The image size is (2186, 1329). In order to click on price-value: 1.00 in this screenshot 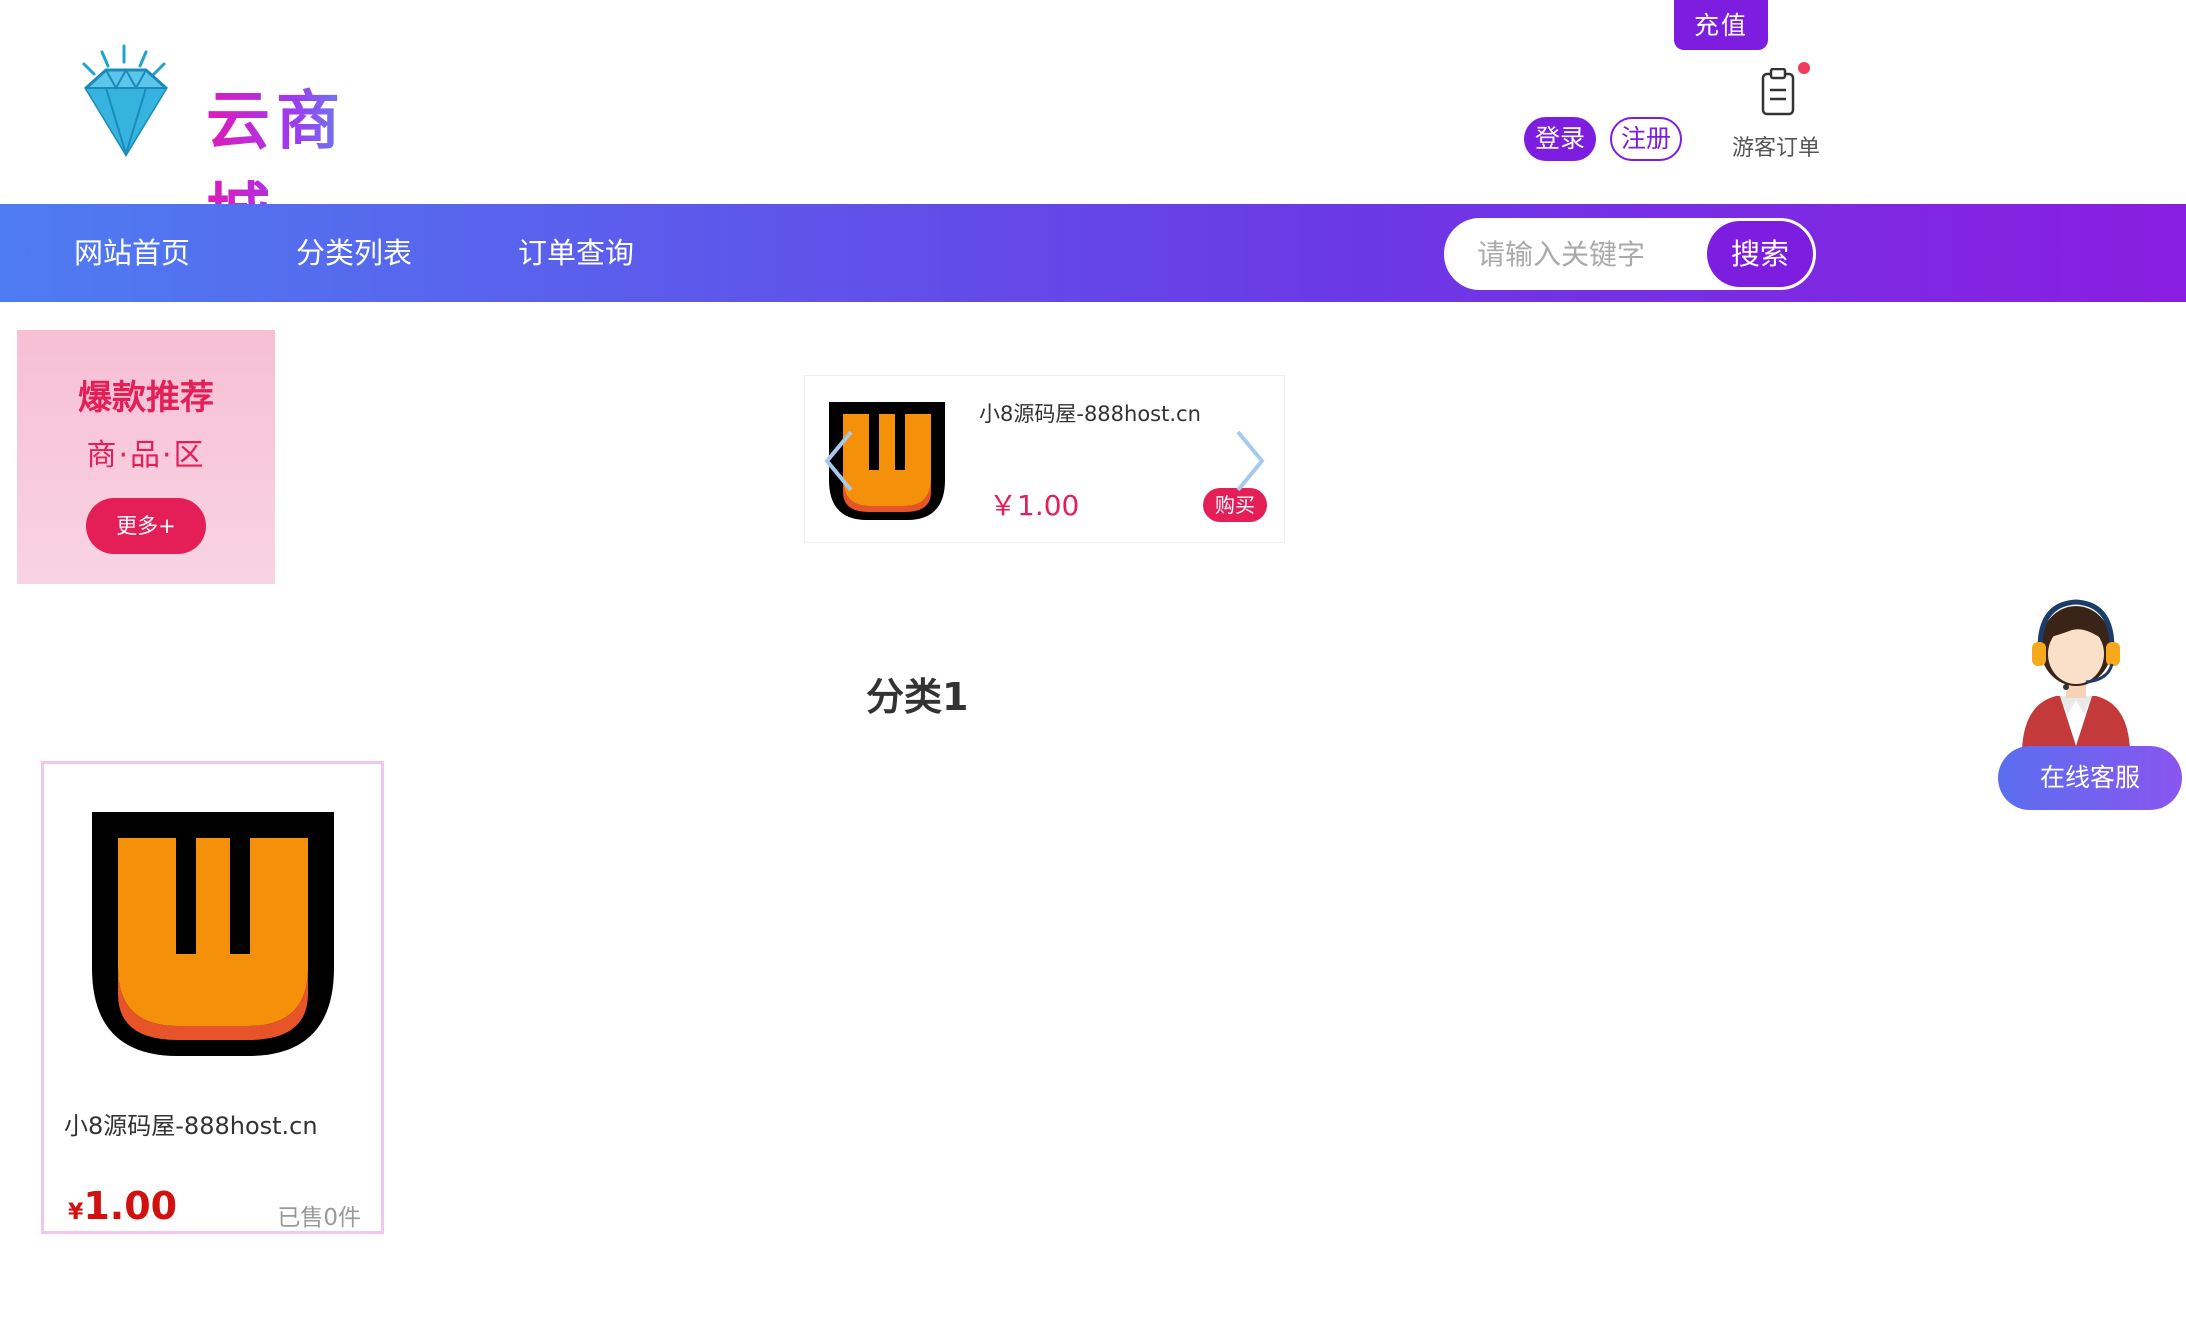, I will do `click(130, 1206)`.